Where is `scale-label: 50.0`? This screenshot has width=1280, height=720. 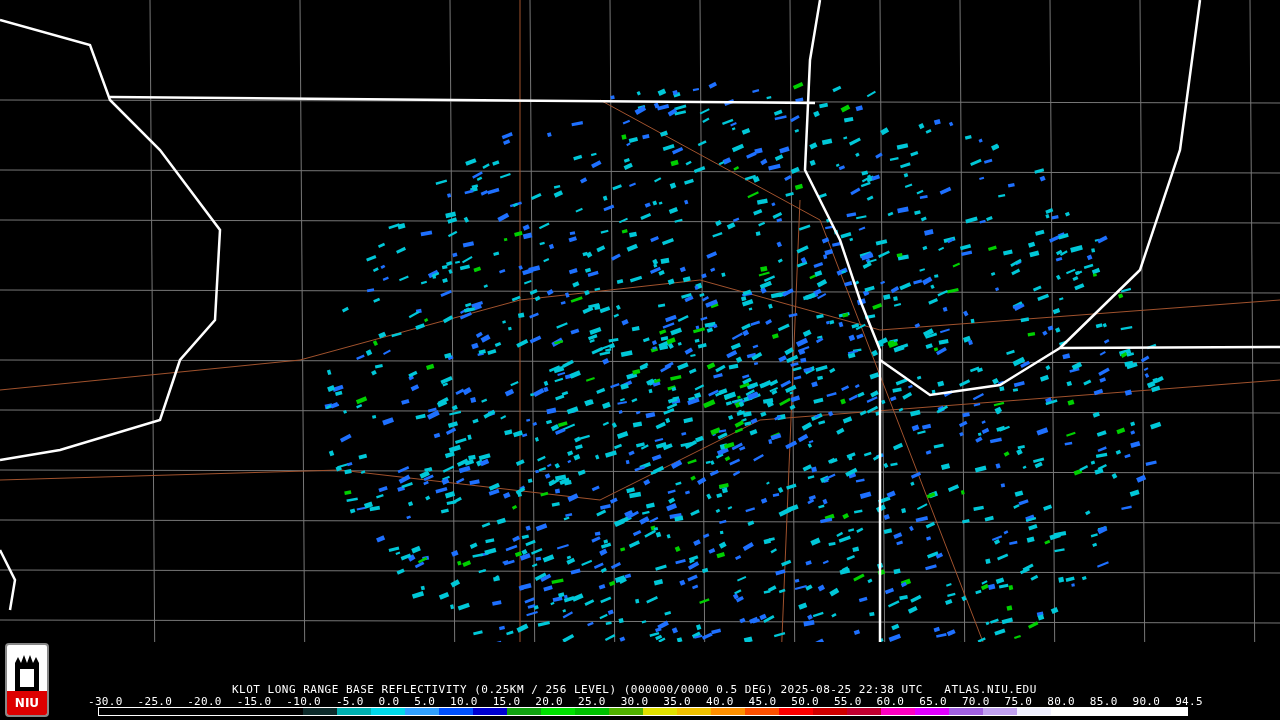
scale-label: 50.0 is located at coordinates (805, 701).